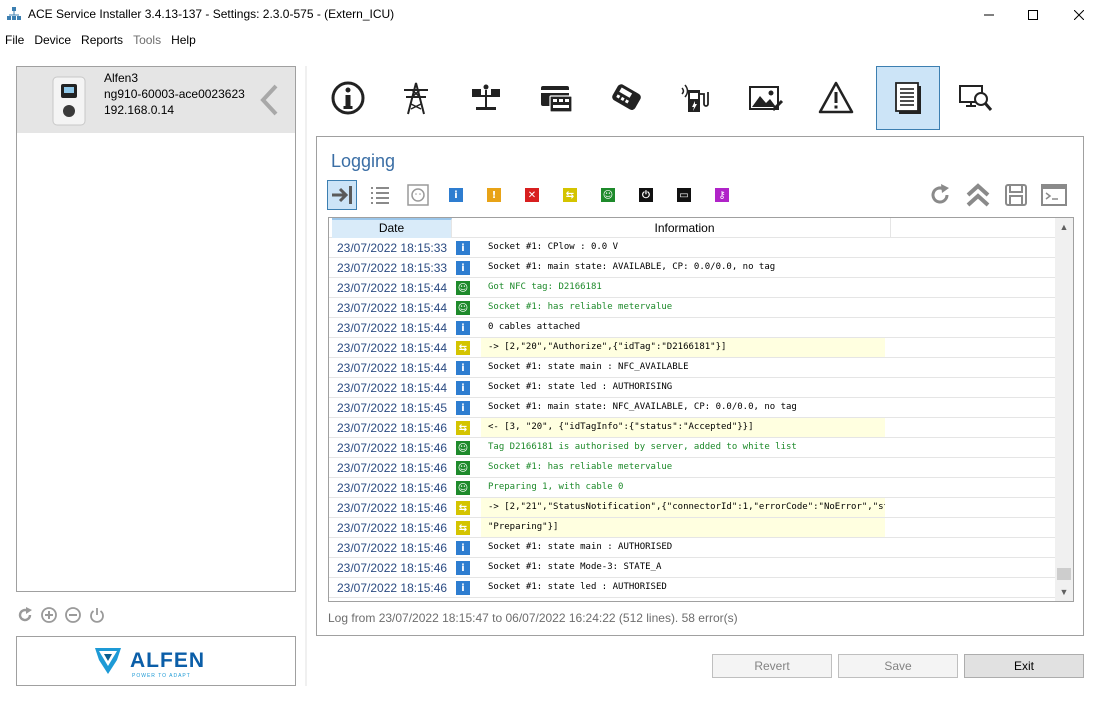  I want to click on scroll-down-icon: ▼, so click(1064, 592).